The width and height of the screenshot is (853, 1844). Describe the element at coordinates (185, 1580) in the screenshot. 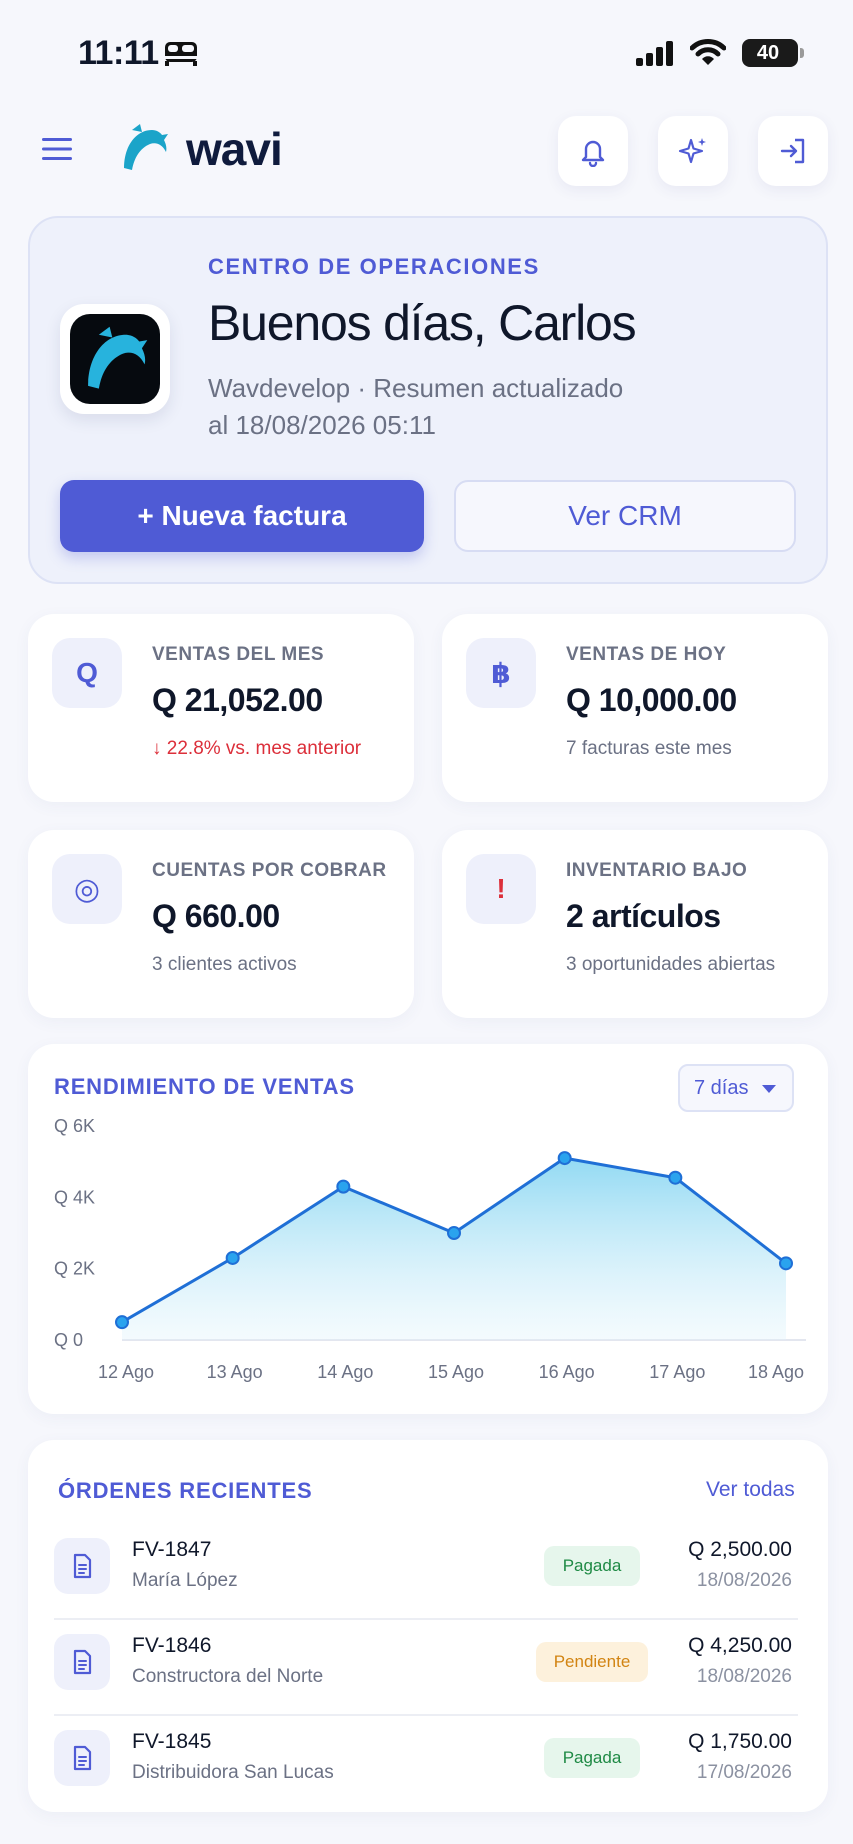

I see `order-client: María López` at that location.